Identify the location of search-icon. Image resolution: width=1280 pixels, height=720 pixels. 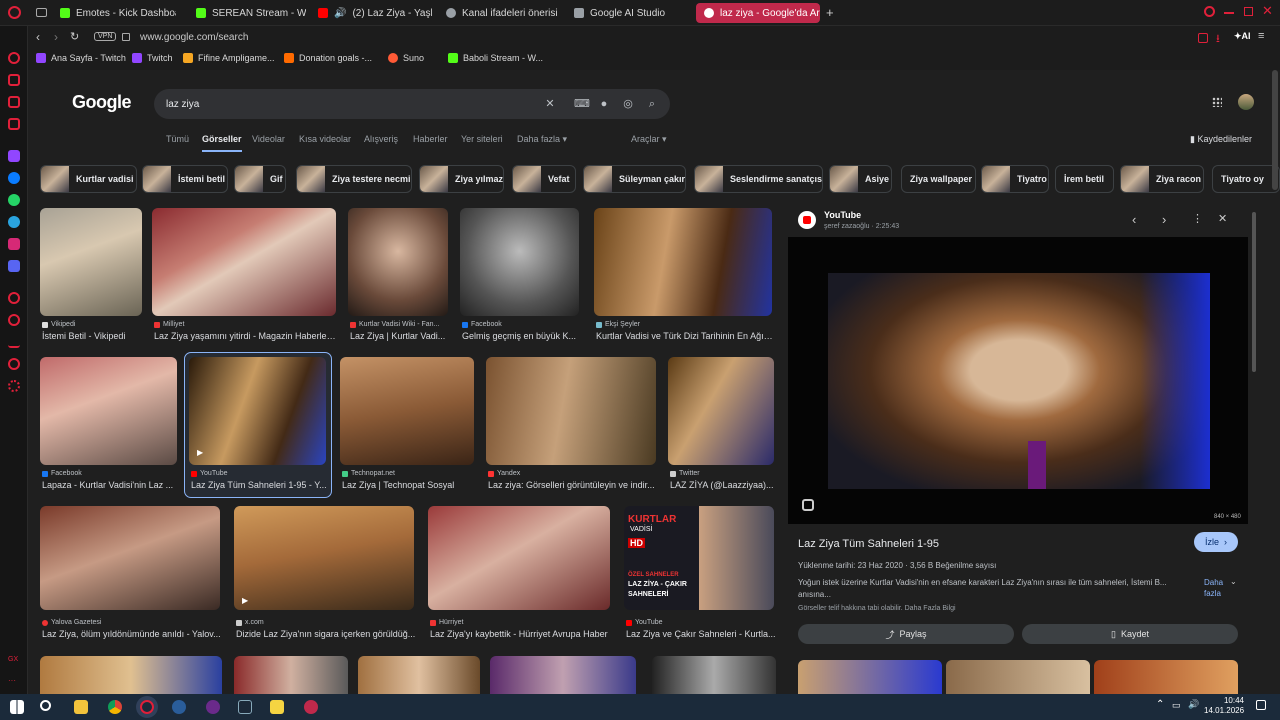
(45, 705).